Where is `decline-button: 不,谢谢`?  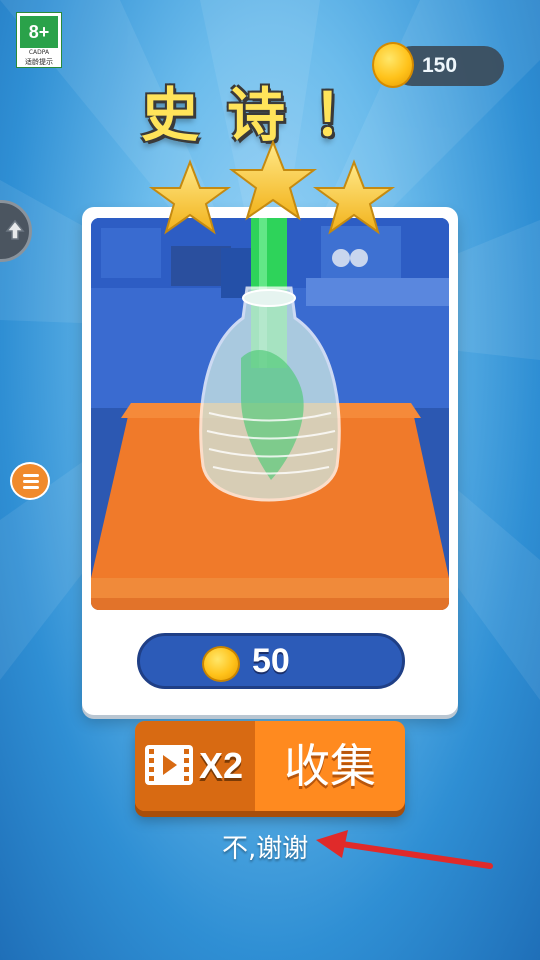 decline-button: 不,谢谢 is located at coordinates (265, 846).